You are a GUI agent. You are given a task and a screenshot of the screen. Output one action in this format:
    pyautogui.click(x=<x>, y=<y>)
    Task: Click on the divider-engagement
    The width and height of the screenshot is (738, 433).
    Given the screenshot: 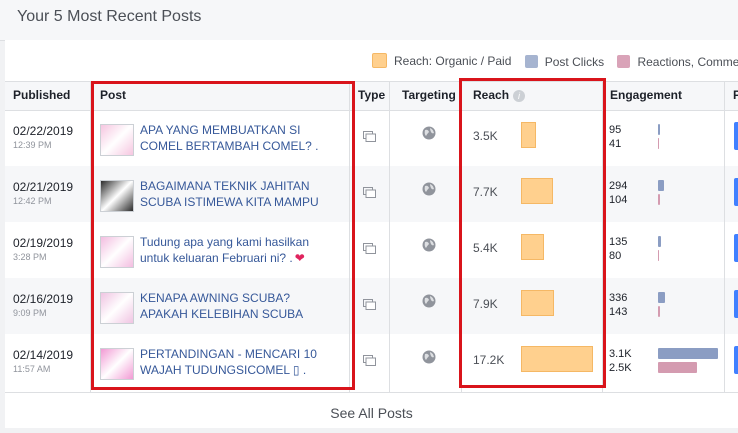 What is the action you would take?
    pyautogui.click(x=724, y=236)
    